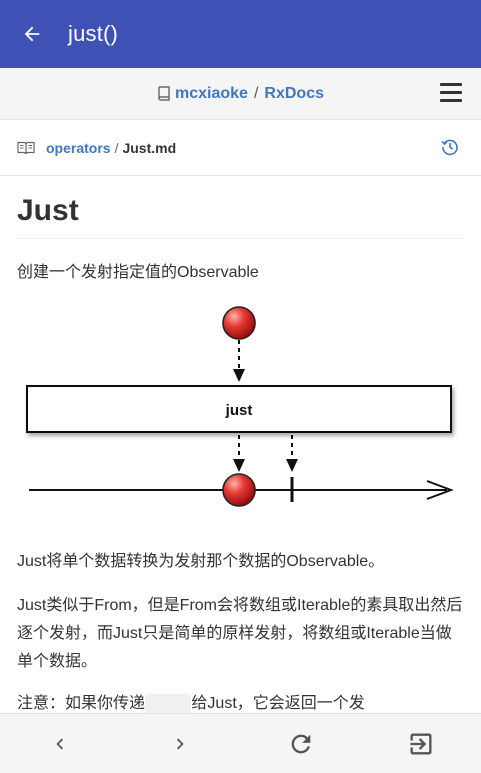 The image size is (481, 773). I want to click on chevron-right-icon, so click(181, 743).